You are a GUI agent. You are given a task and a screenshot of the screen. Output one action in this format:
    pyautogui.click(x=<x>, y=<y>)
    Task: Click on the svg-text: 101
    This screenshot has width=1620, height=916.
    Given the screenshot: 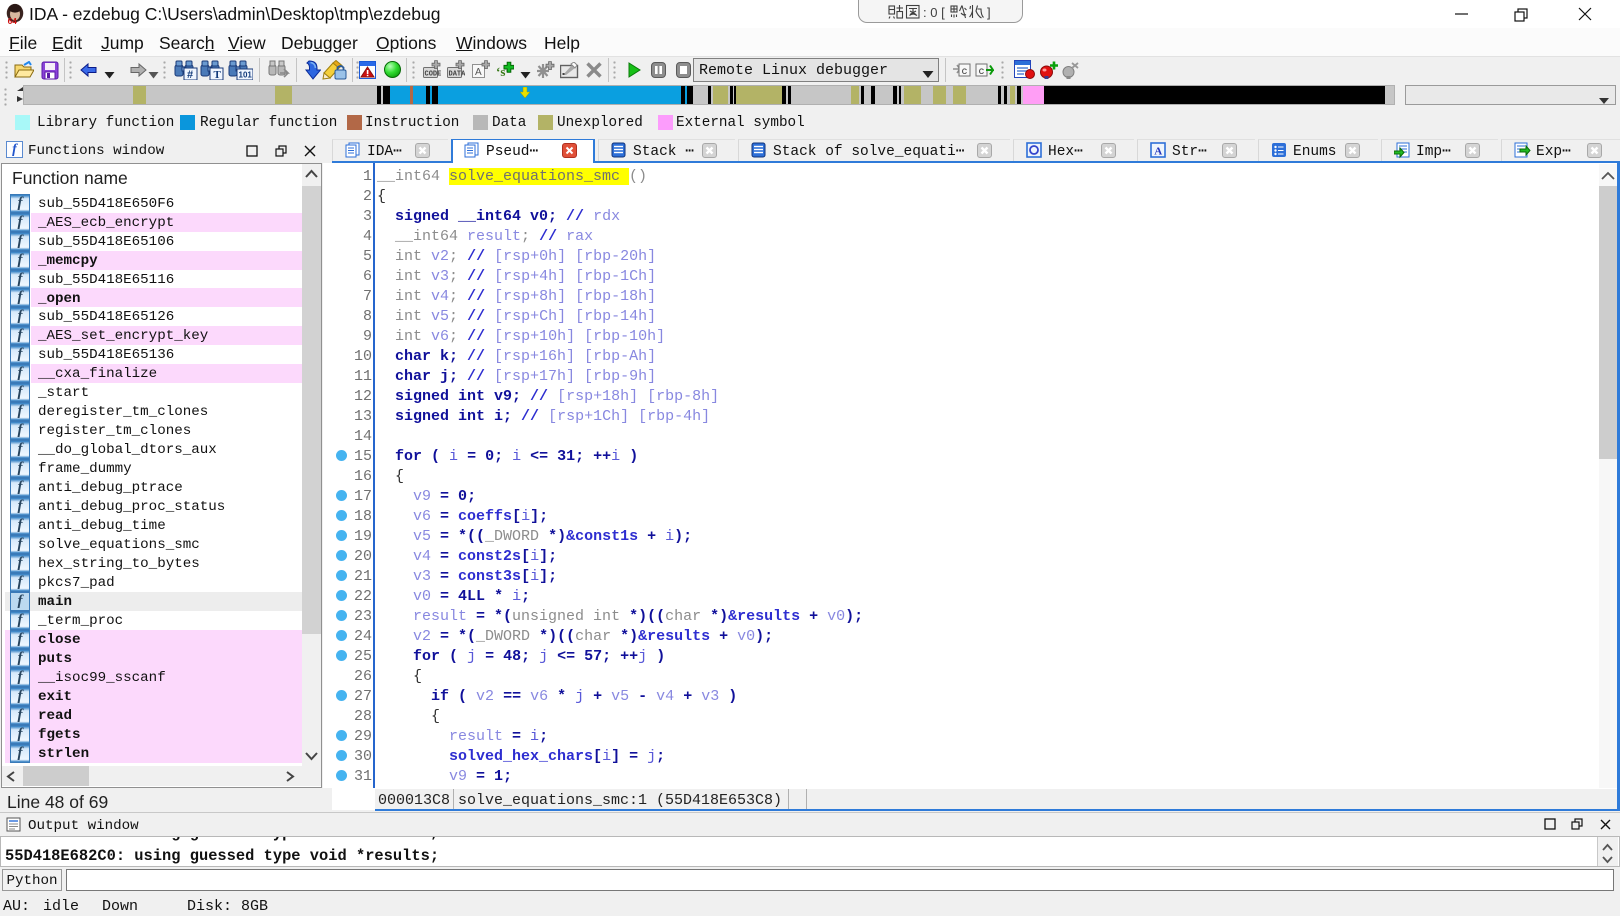 What is the action you would take?
    pyautogui.click(x=246, y=75)
    